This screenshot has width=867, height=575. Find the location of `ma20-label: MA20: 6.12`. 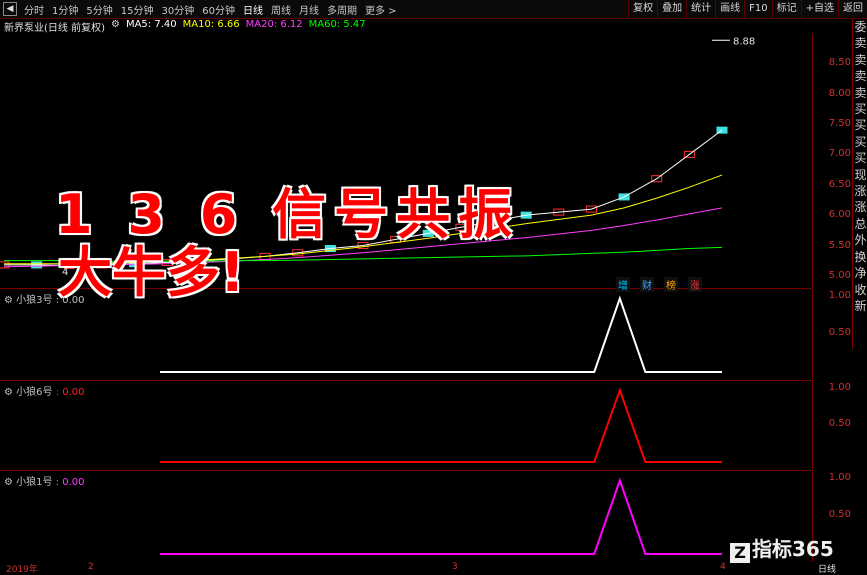

ma20-label: MA20: 6.12 is located at coordinates (274, 24).